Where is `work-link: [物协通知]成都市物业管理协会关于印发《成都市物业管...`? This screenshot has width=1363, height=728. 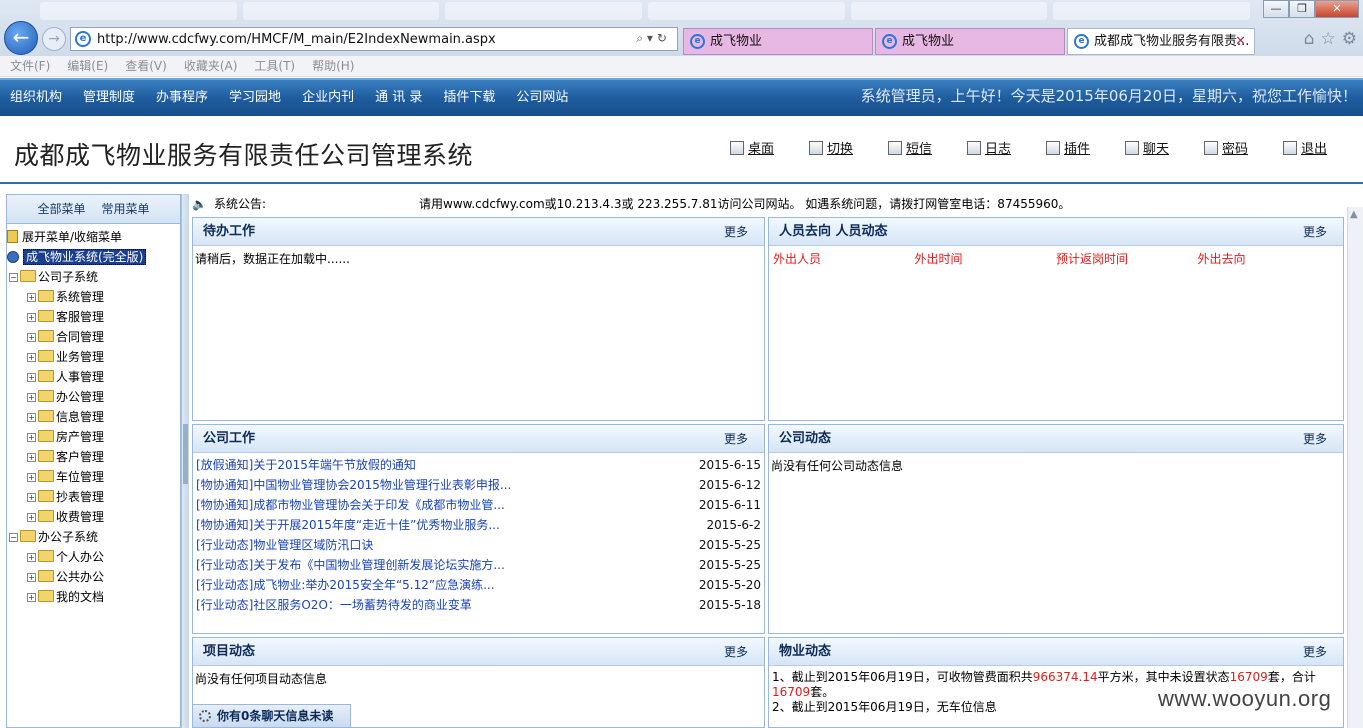 work-link: [物协通知]成都市物业管理协会关于印发《成都市物业管... is located at coordinates (350, 505).